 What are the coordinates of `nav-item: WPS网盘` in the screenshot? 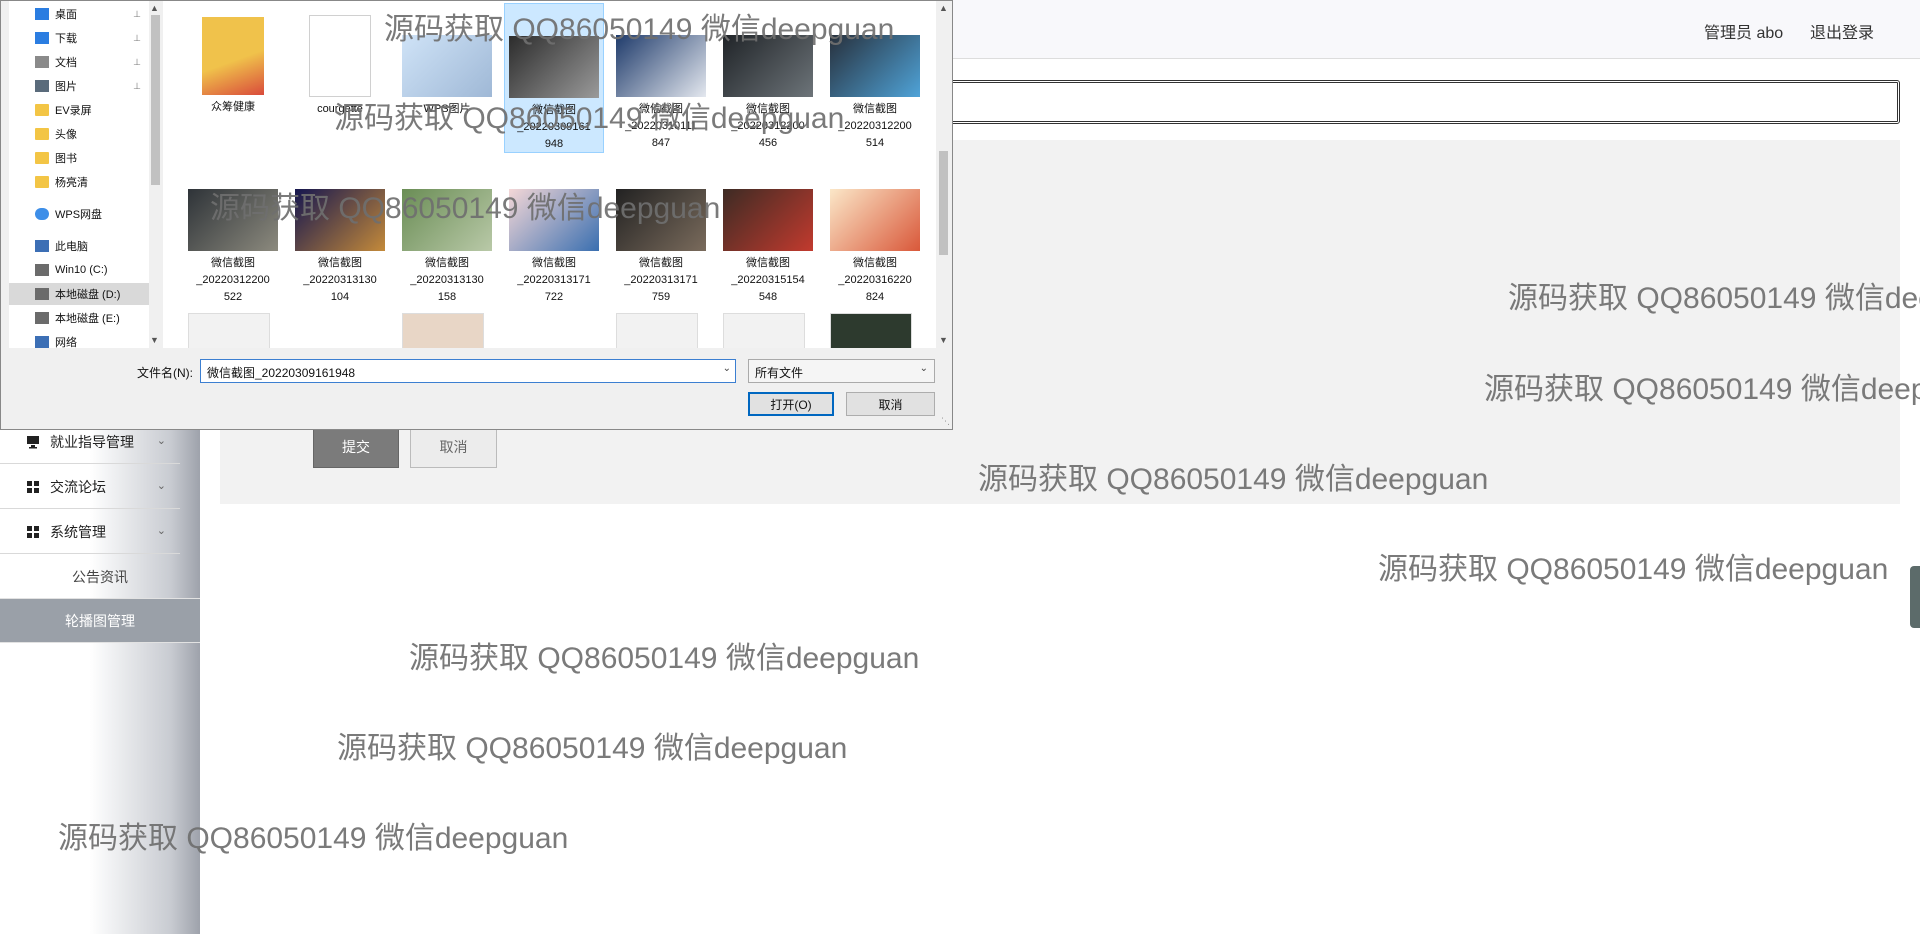 It's located at (79, 214).